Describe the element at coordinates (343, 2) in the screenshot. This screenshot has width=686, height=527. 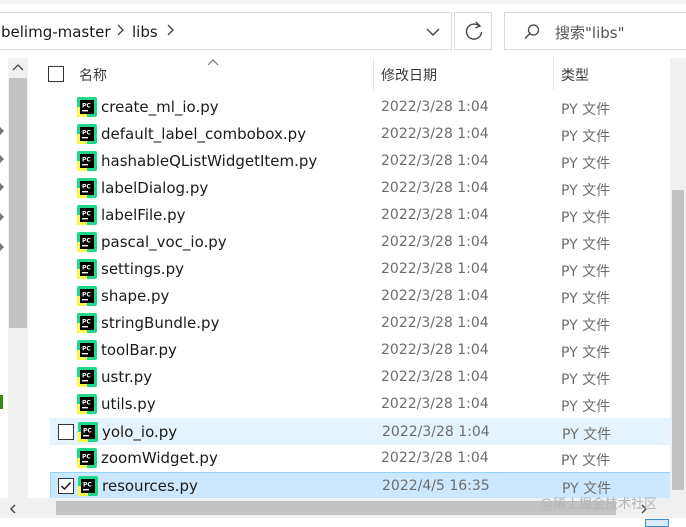
I see `top-divider` at that location.